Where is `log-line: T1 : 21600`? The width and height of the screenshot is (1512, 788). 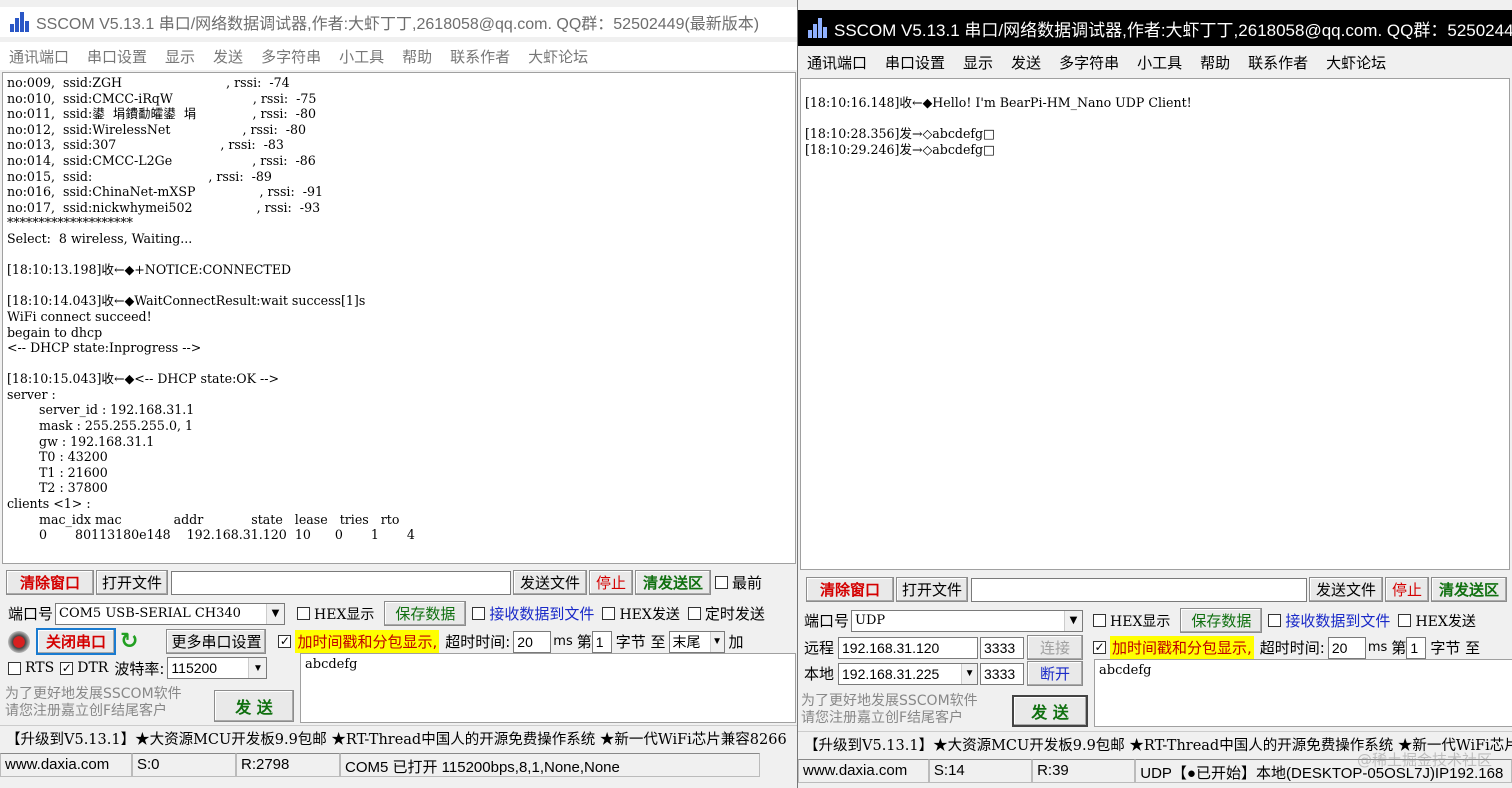 log-line: T1 : 21600 is located at coordinates (57, 472).